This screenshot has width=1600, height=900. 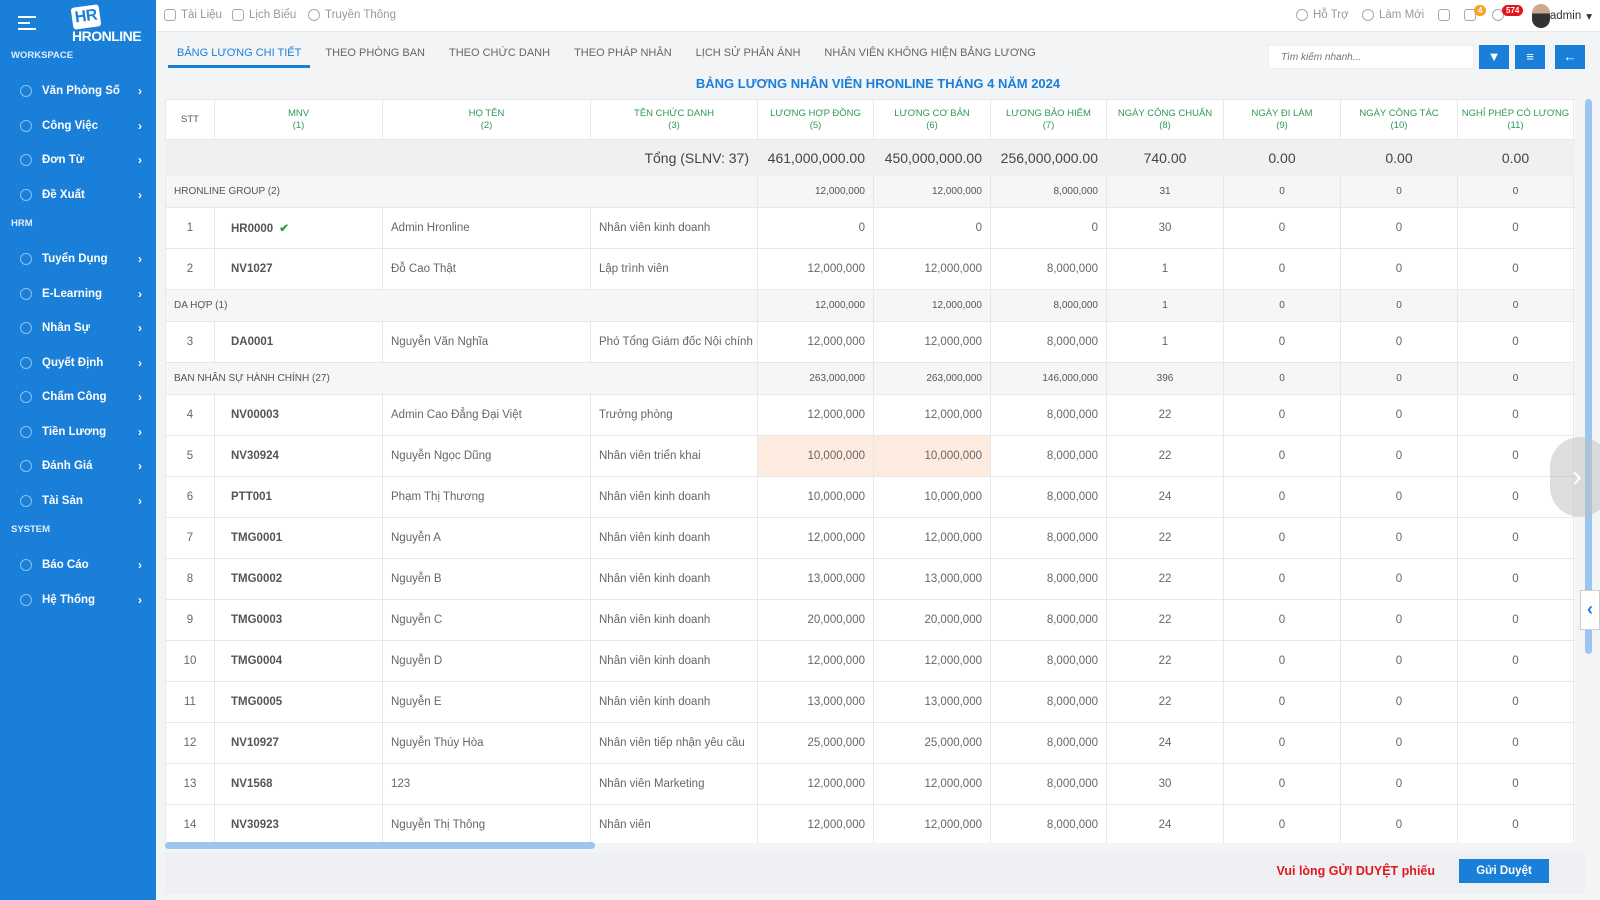 What do you see at coordinates (298, 456) in the screenshot?
I see `mnv-cell: NV30924` at bounding box center [298, 456].